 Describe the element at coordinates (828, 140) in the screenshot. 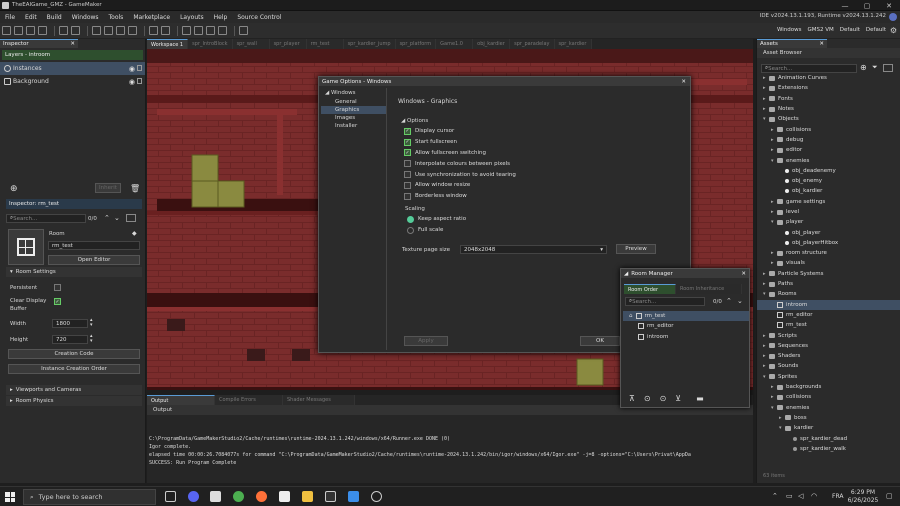

I see `asset-tree-item: ▸ debug` at that location.